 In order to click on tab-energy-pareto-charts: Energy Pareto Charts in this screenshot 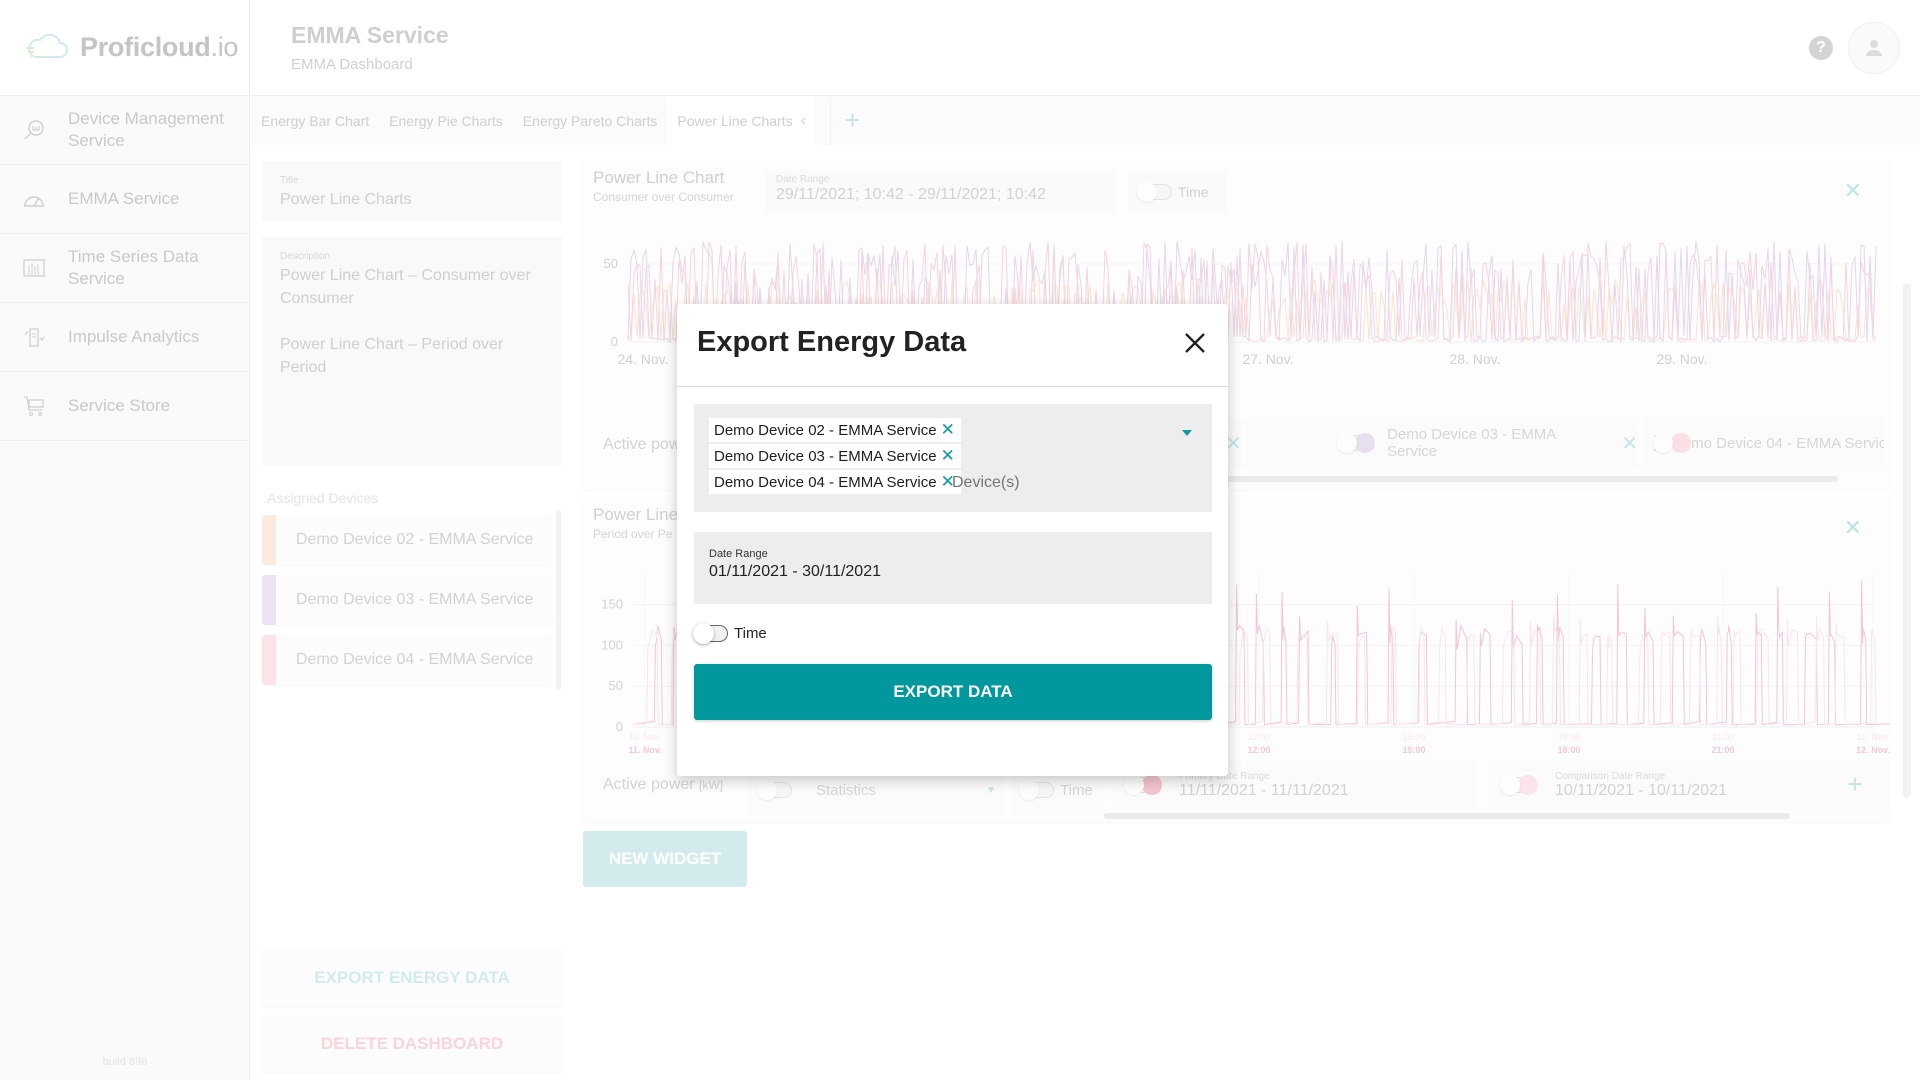, I will do `click(590, 121)`.